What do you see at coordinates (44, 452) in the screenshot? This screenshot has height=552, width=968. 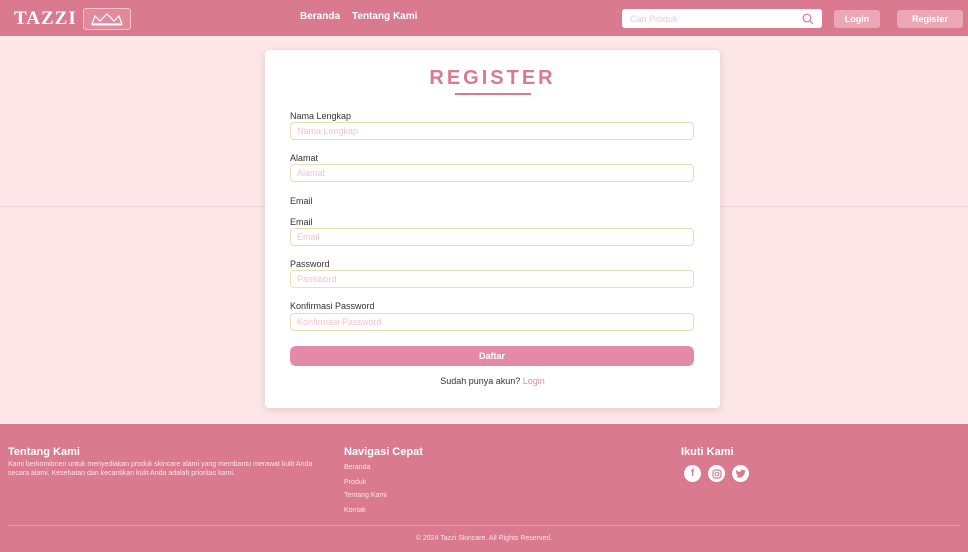 I see `footer-about-title: Tentang Kami` at bounding box center [44, 452].